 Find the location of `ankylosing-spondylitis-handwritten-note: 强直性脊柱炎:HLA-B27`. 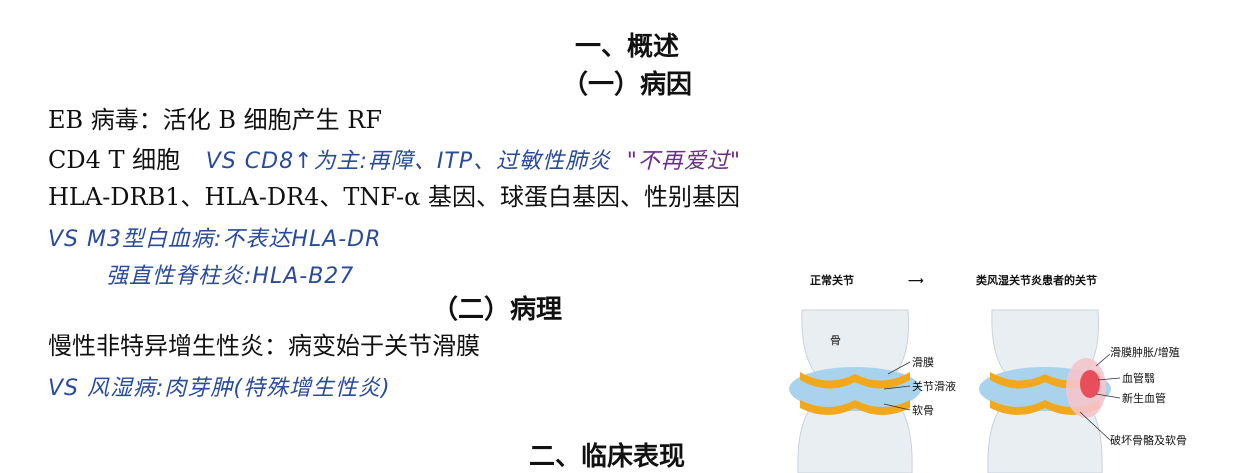

ankylosing-spondylitis-handwritten-note: 强直性脊柱炎:HLA-B27 is located at coordinates (230, 276).